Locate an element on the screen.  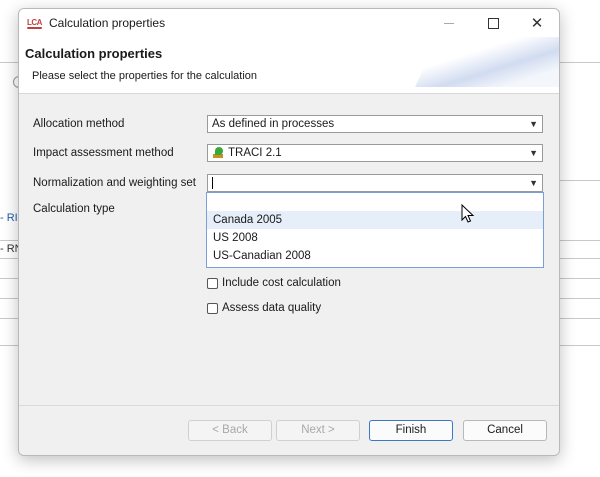
close-icon: ✕ is located at coordinates (537, 23).